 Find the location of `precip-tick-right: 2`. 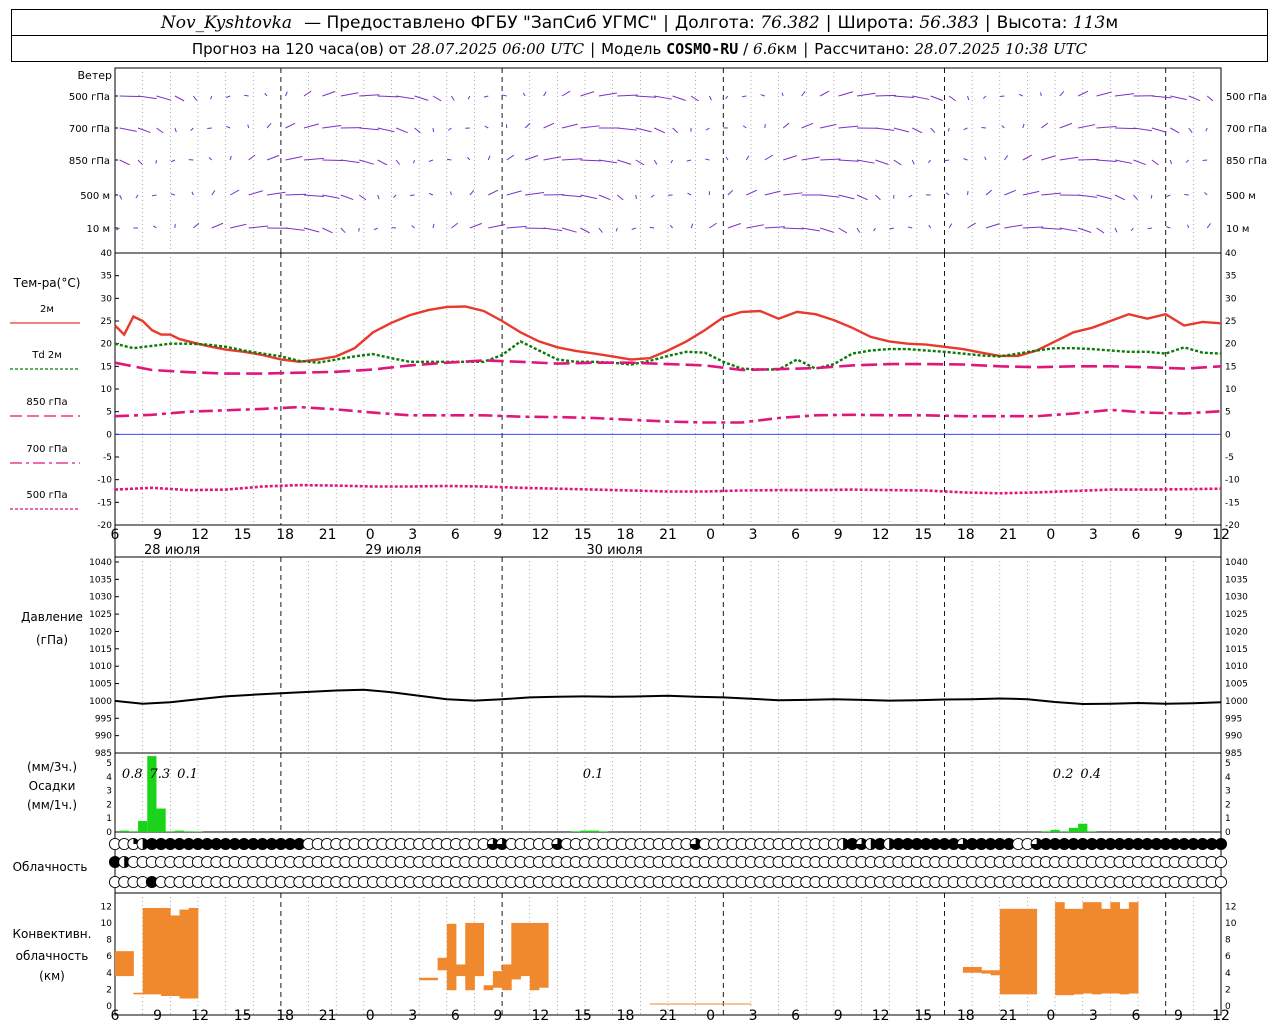

precip-tick-right: 2 is located at coordinates (1228, 805).